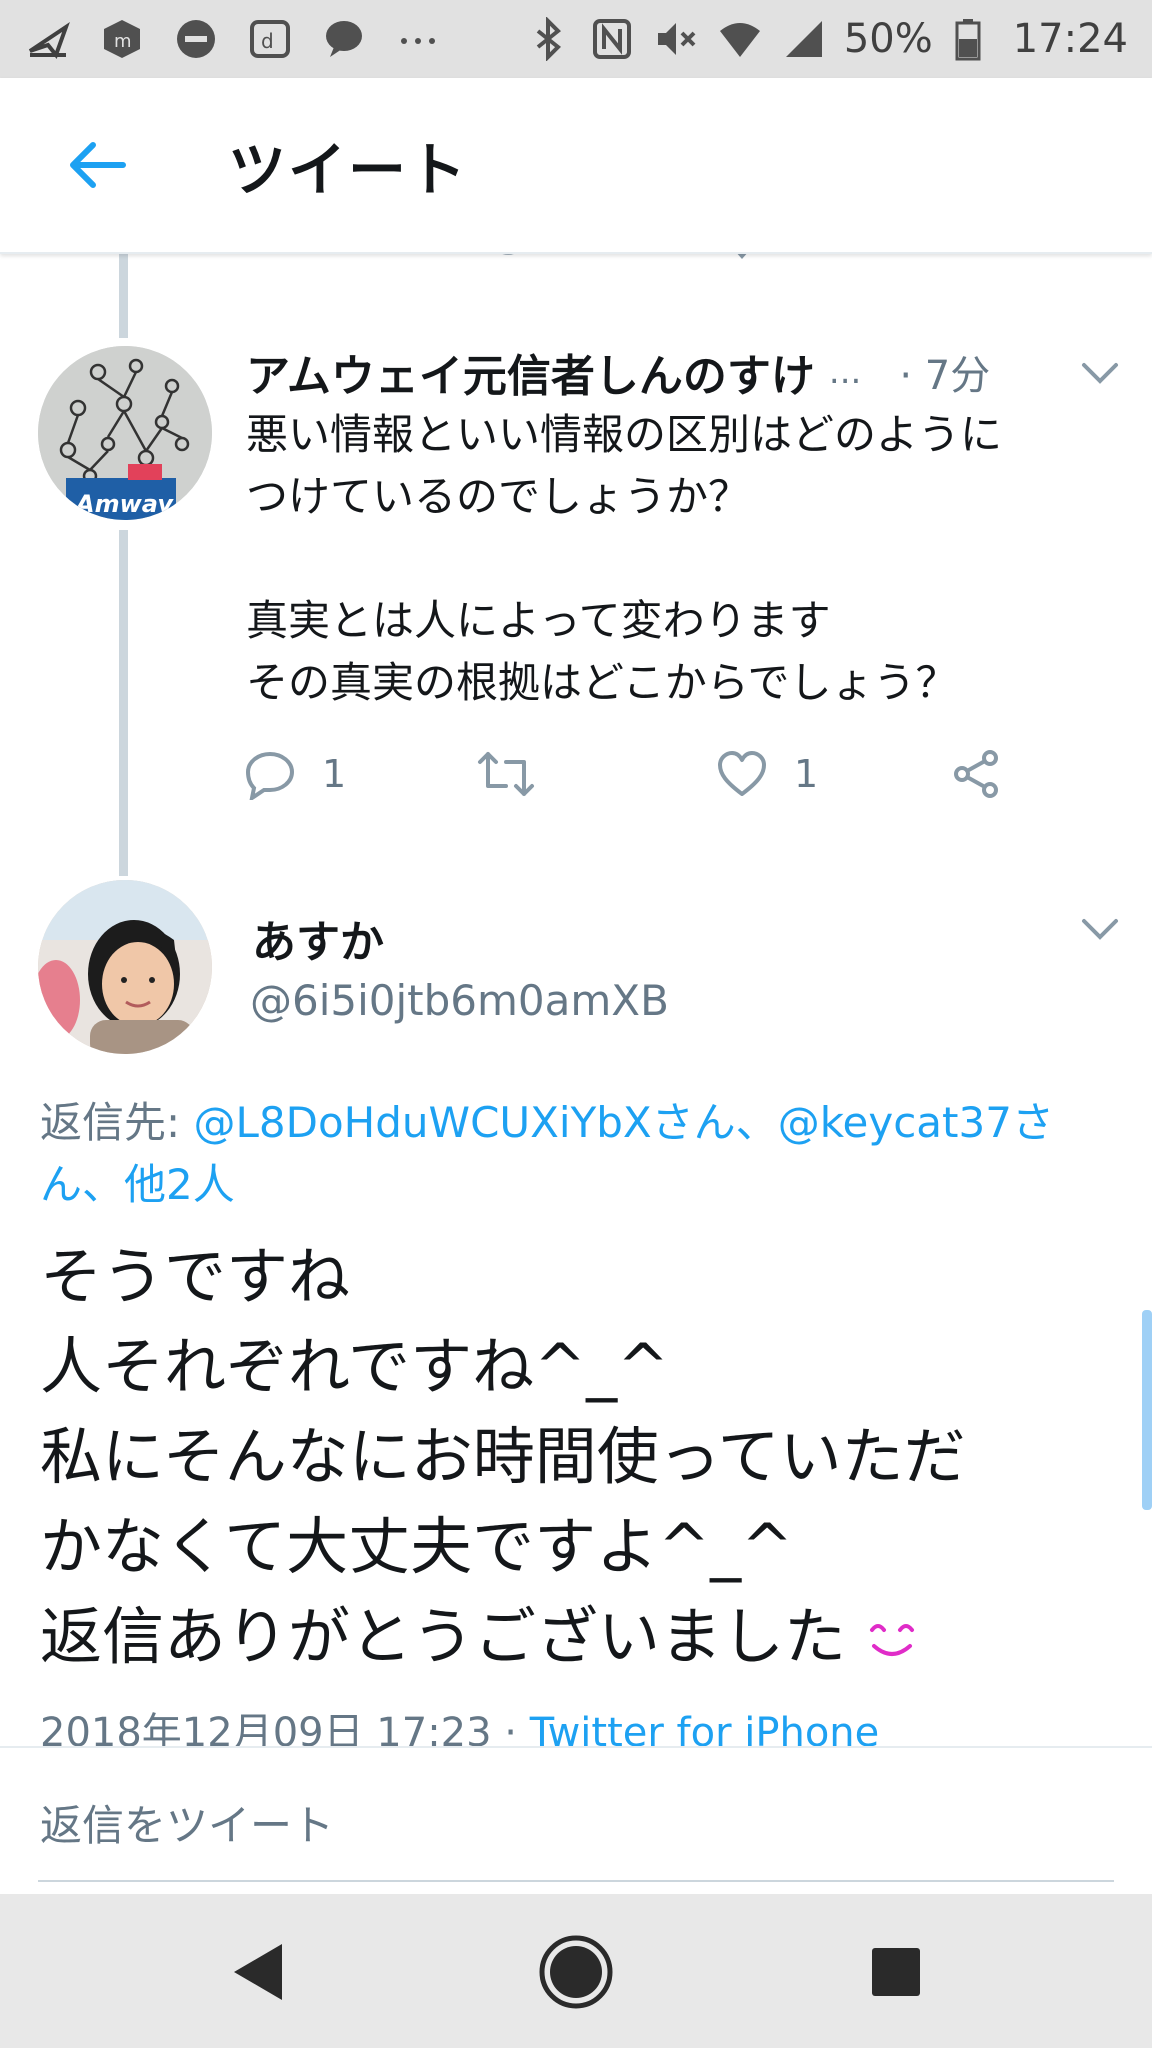 This screenshot has width=1152, height=2048. I want to click on nav-home-icon, so click(576, 1972).